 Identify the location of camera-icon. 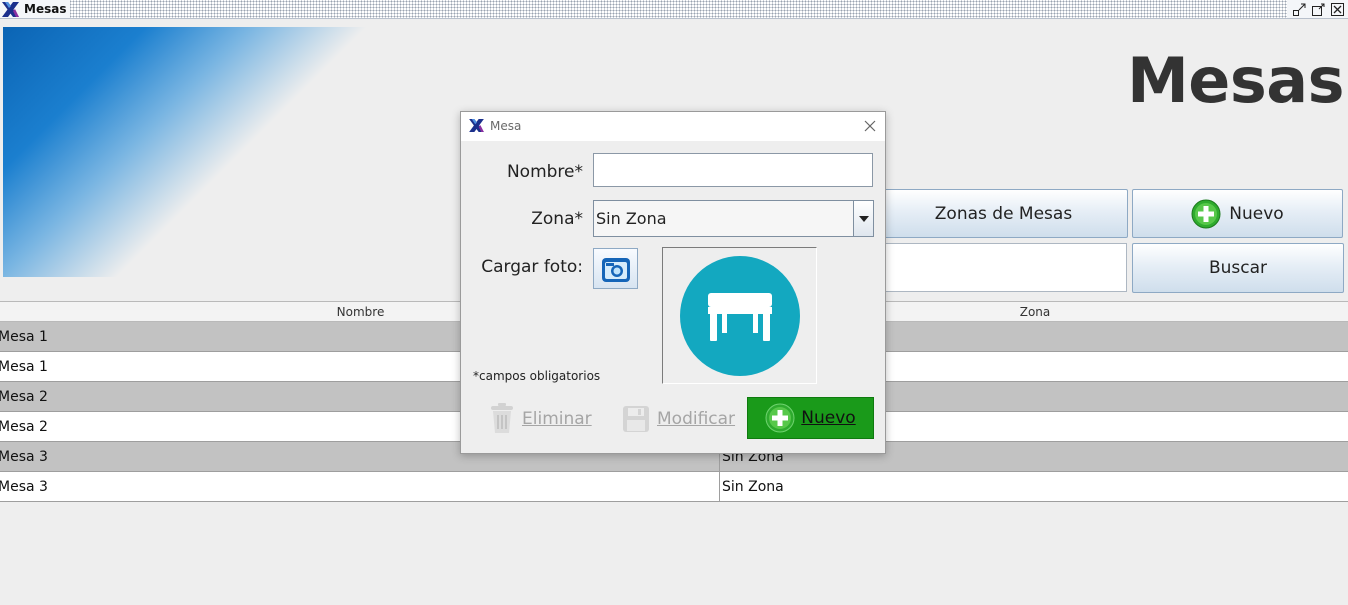
(615, 269).